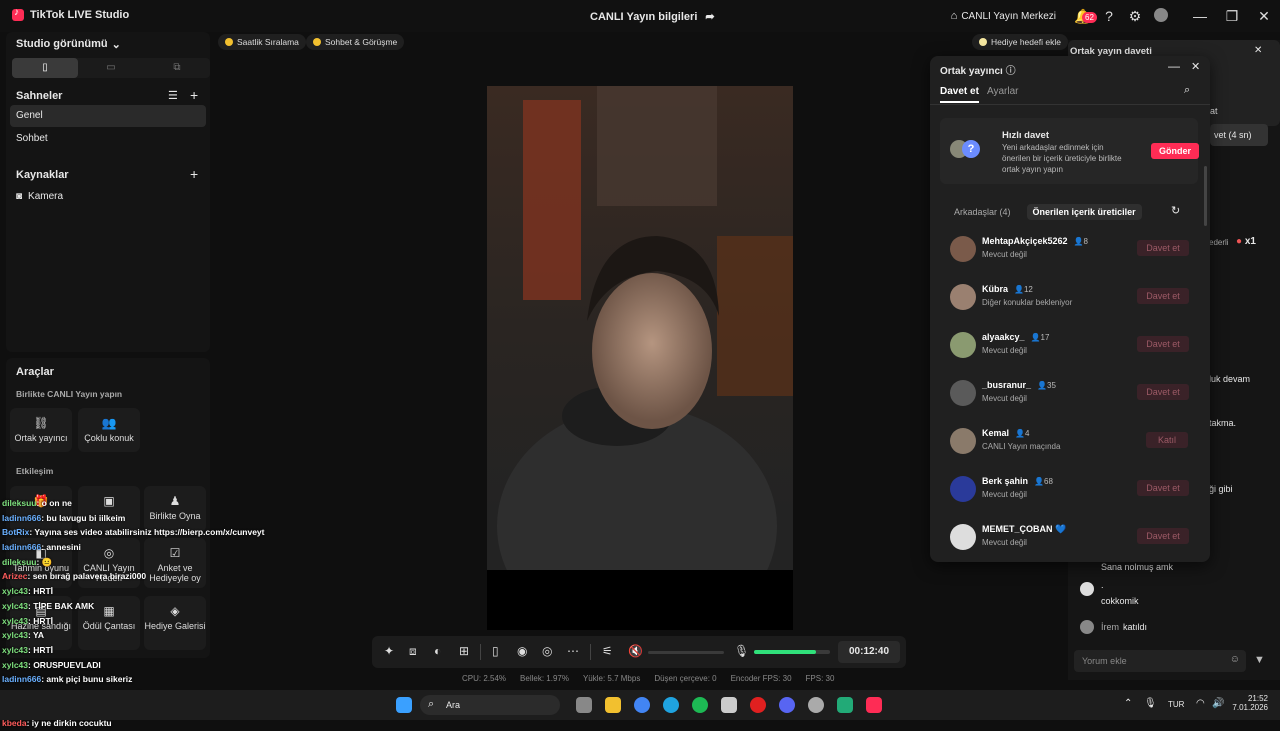 The height and width of the screenshot is (731, 1280). What do you see at coordinates (1027, 302) in the screenshot?
I see `host-status: Diğer konuklar bekleniyor` at bounding box center [1027, 302].